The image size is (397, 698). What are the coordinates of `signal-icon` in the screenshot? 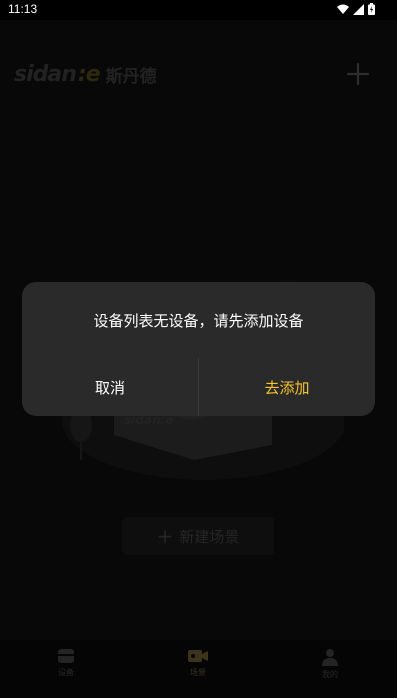 It's located at (358, 9).